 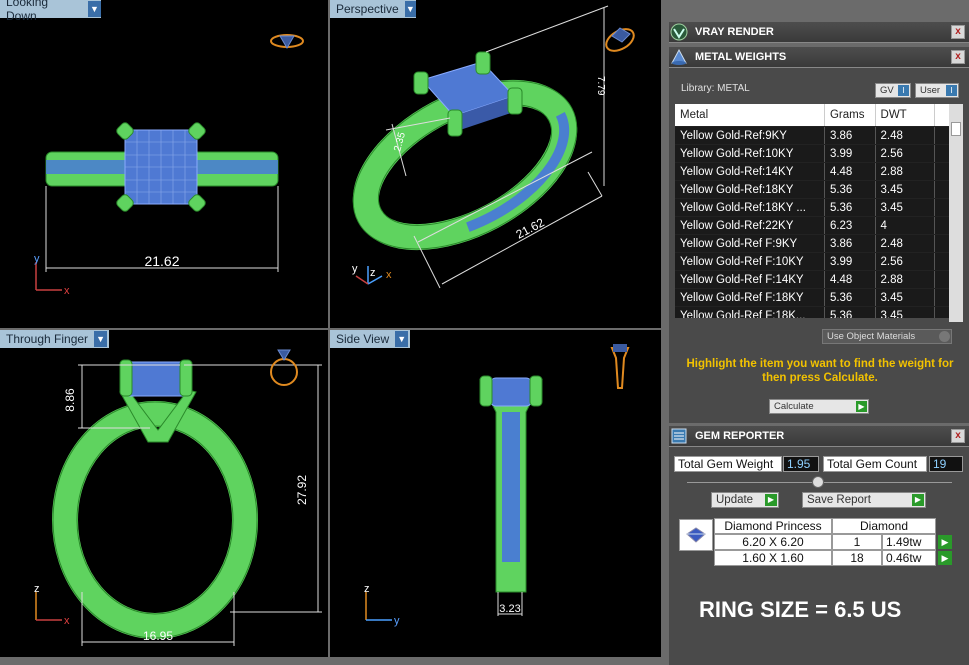 I want to click on table-header-row: Metal Grams DWT, so click(x=815, y=115).